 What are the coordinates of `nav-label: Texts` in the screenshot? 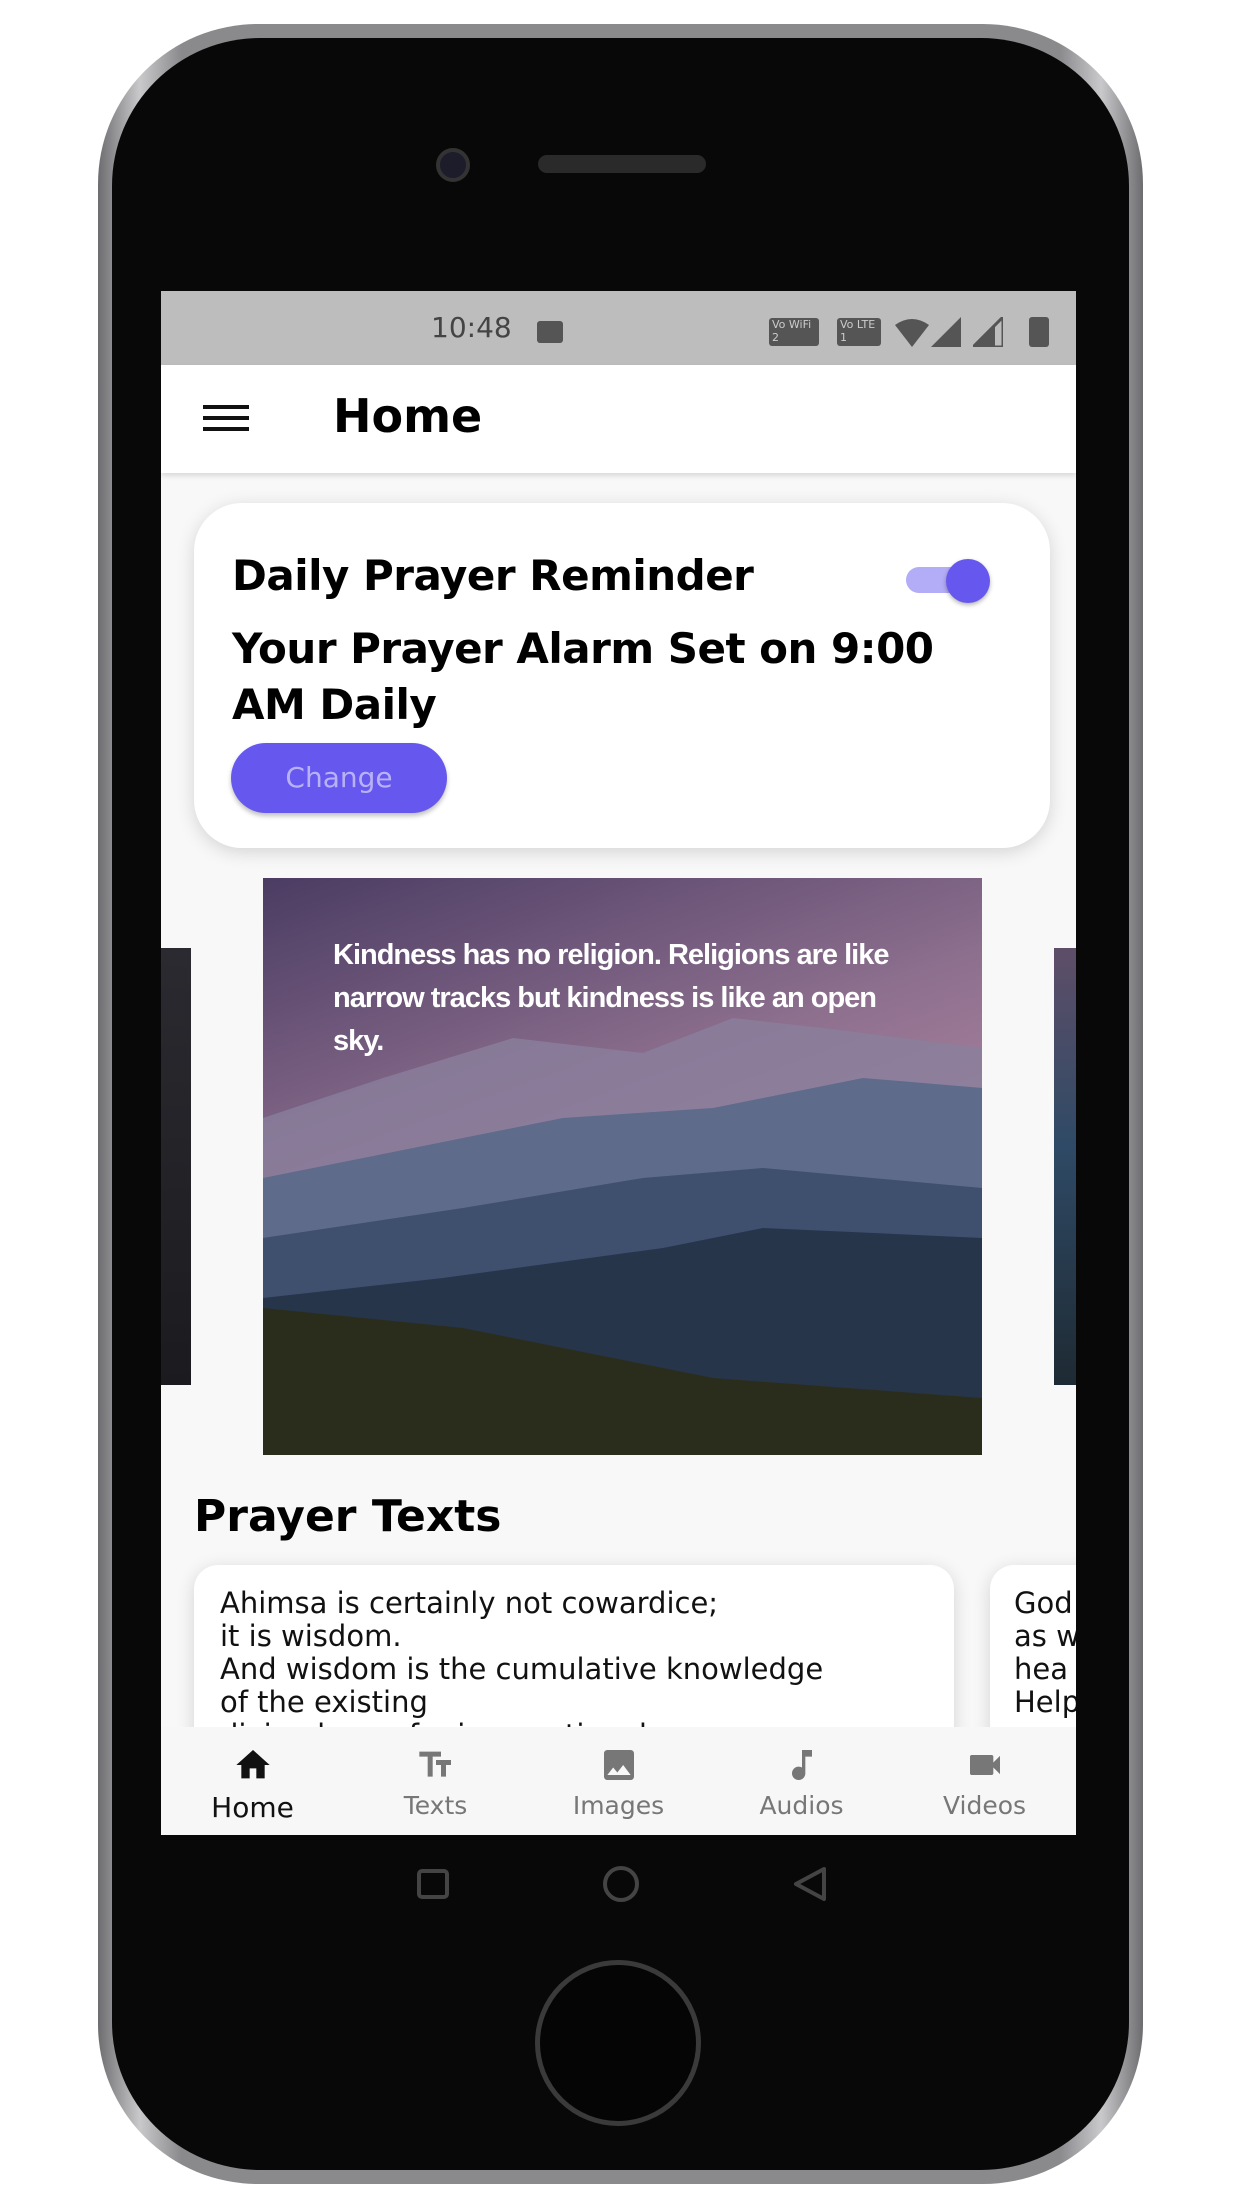 It's located at (435, 1805).